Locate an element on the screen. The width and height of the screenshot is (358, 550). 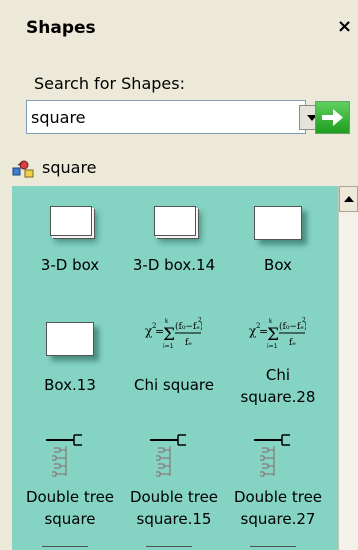
shape-label: 3-D box.14 is located at coordinates (174, 265).